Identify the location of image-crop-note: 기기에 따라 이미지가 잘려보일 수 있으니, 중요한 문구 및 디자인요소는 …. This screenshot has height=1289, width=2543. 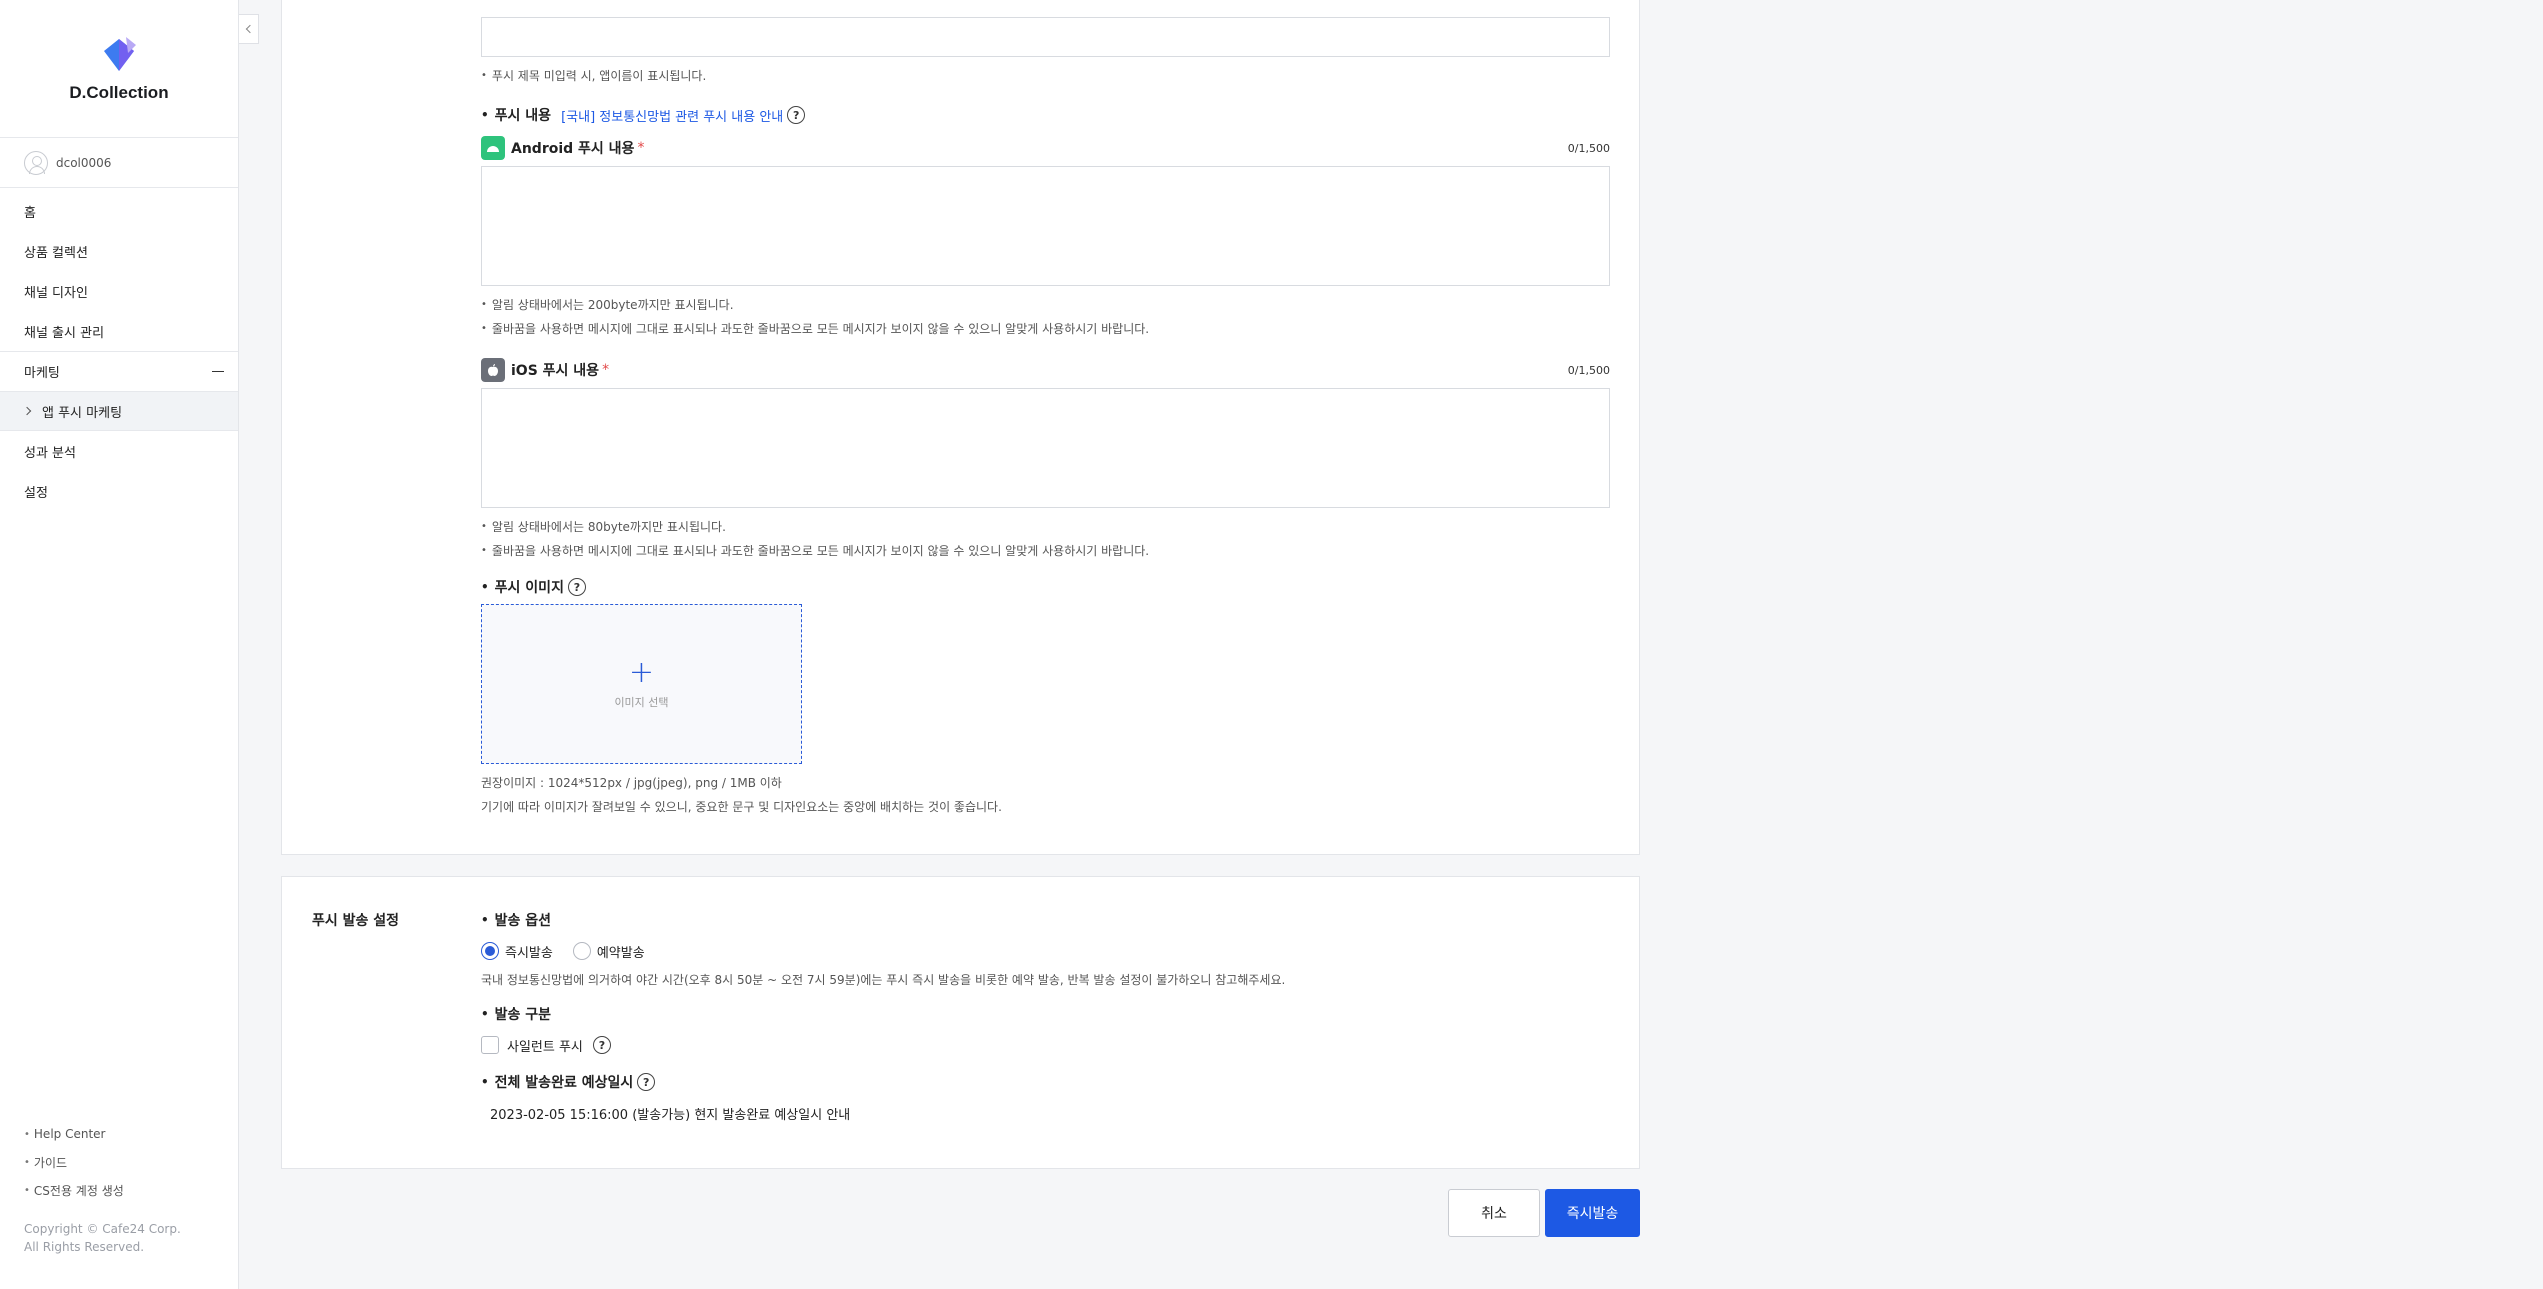
(741, 806).